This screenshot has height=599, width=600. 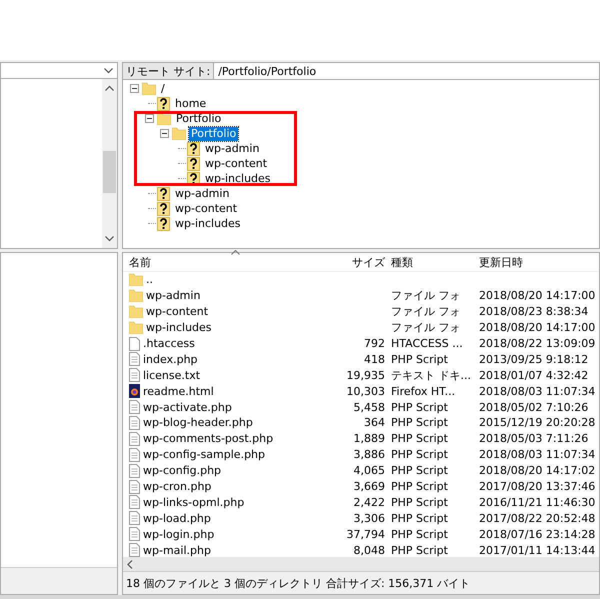 What do you see at coordinates (193, 502) in the screenshot?
I see `file-name: wp-links-opml.php` at bounding box center [193, 502].